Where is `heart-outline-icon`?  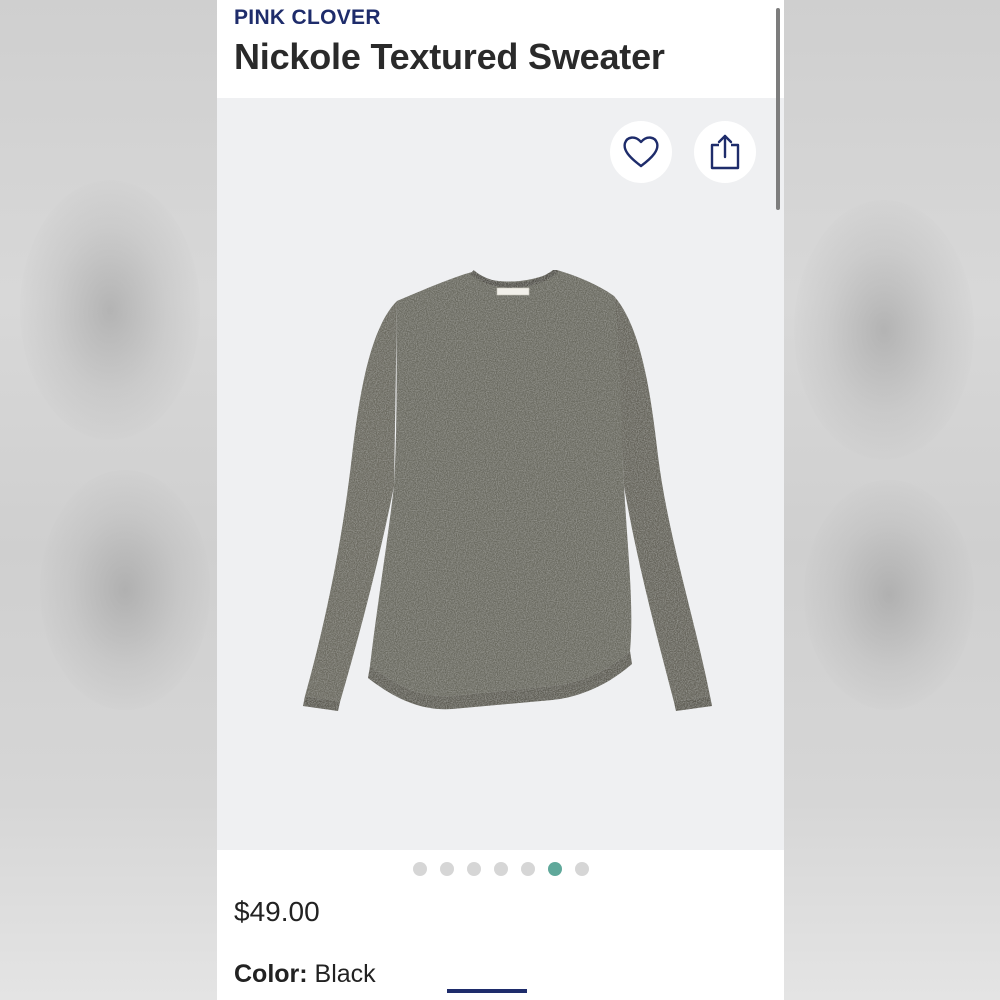
heart-outline-icon is located at coordinates (641, 152).